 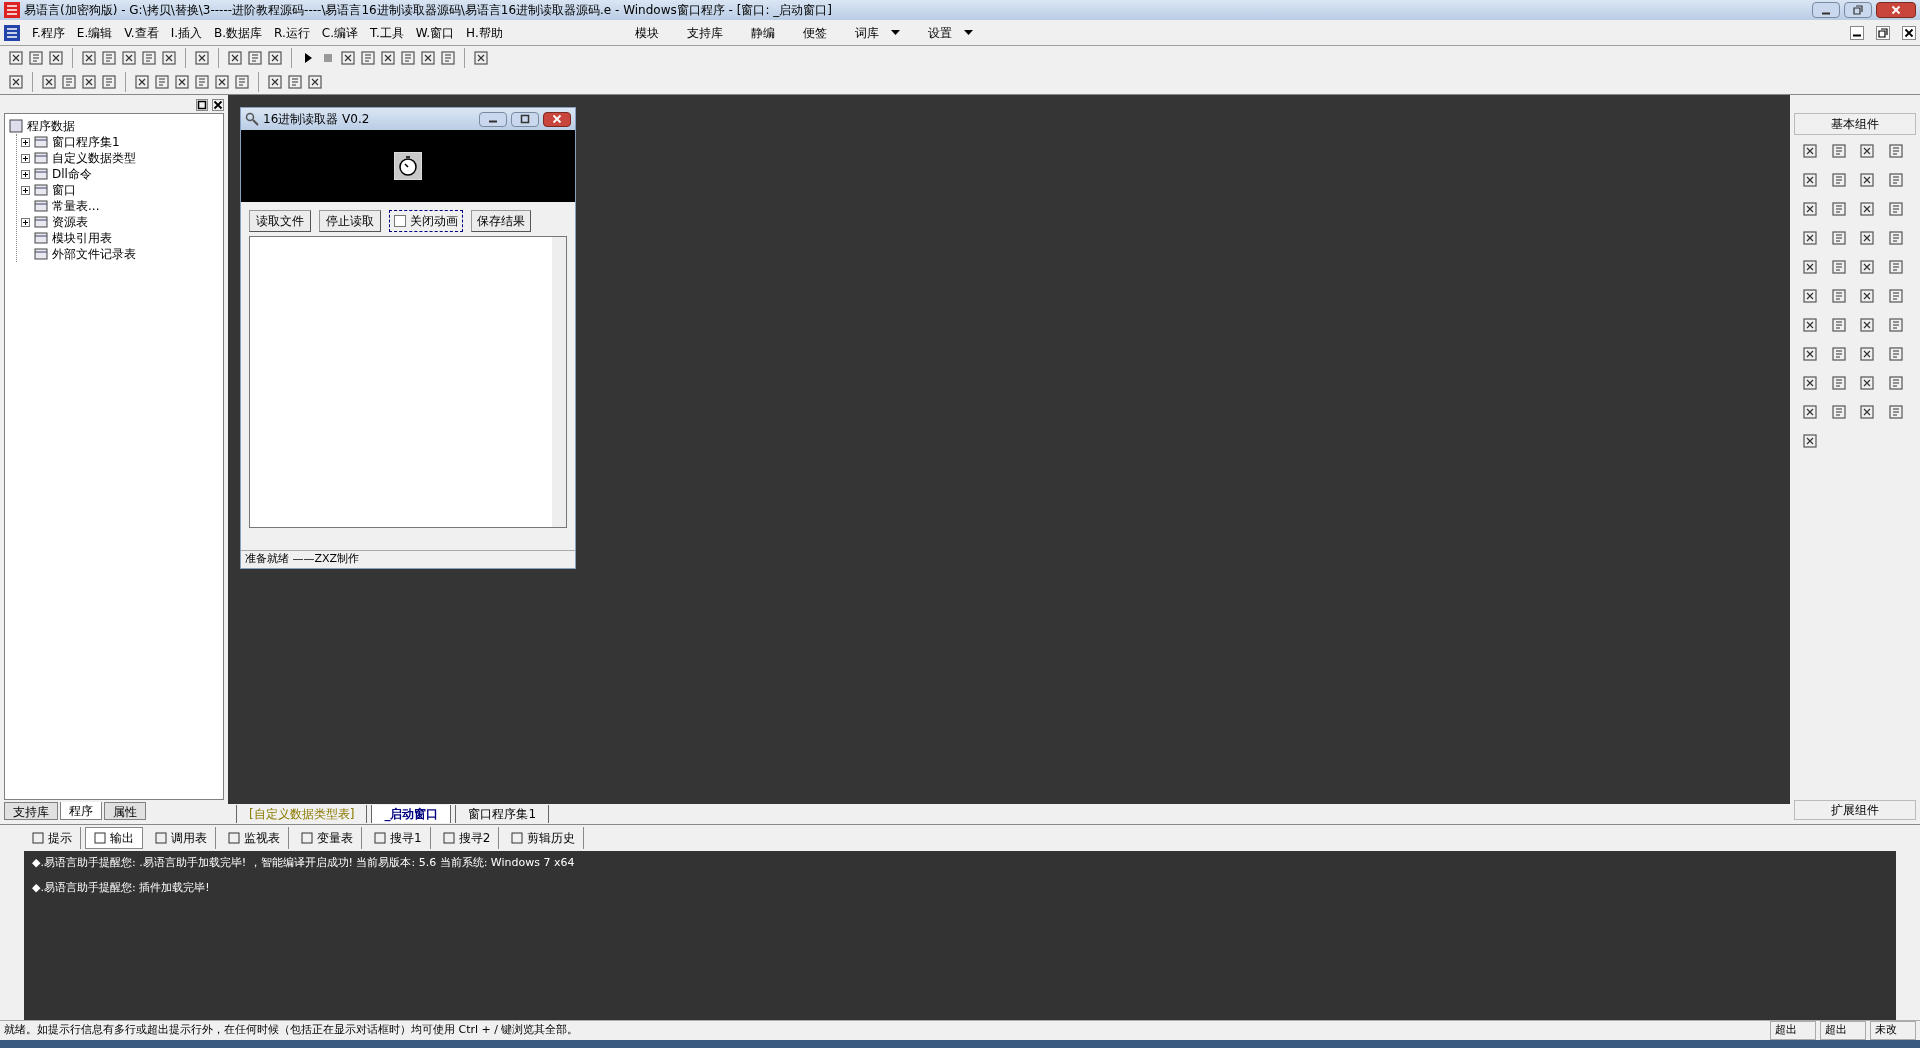 What do you see at coordinates (350, 221) in the screenshot?
I see `form-button: 停止读取` at bounding box center [350, 221].